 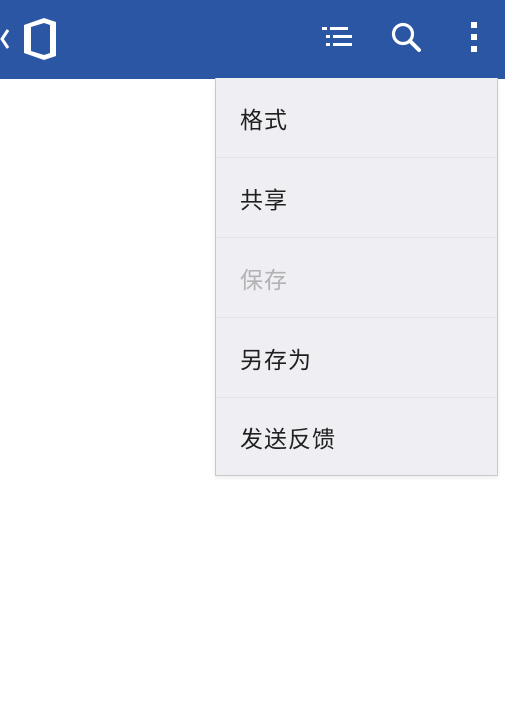 What do you see at coordinates (264, 120) in the screenshot?
I see `menu-item-label: 格式` at bounding box center [264, 120].